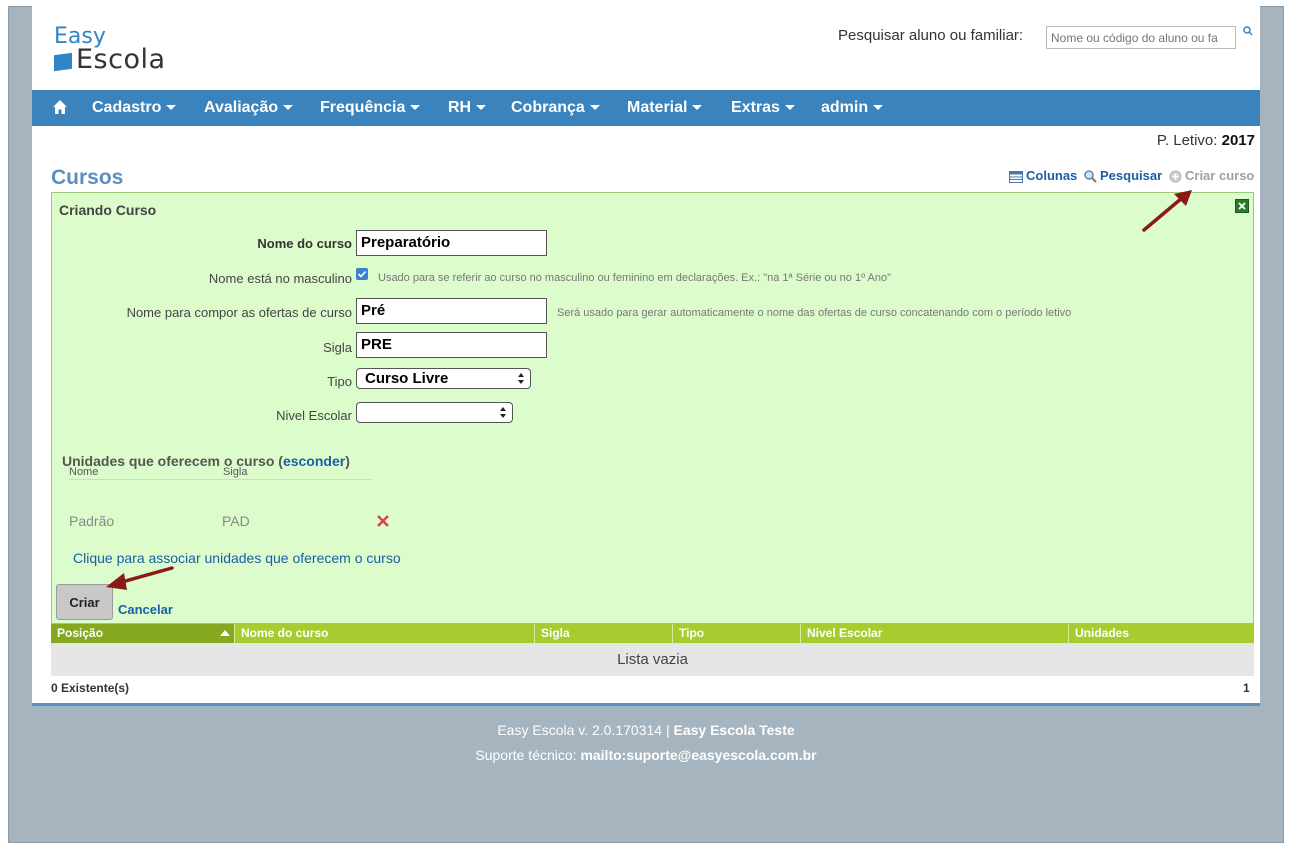 The image size is (1291, 851). What do you see at coordinates (1161, 633) in the screenshot?
I see `col-unidades: Unidades` at bounding box center [1161, 633].